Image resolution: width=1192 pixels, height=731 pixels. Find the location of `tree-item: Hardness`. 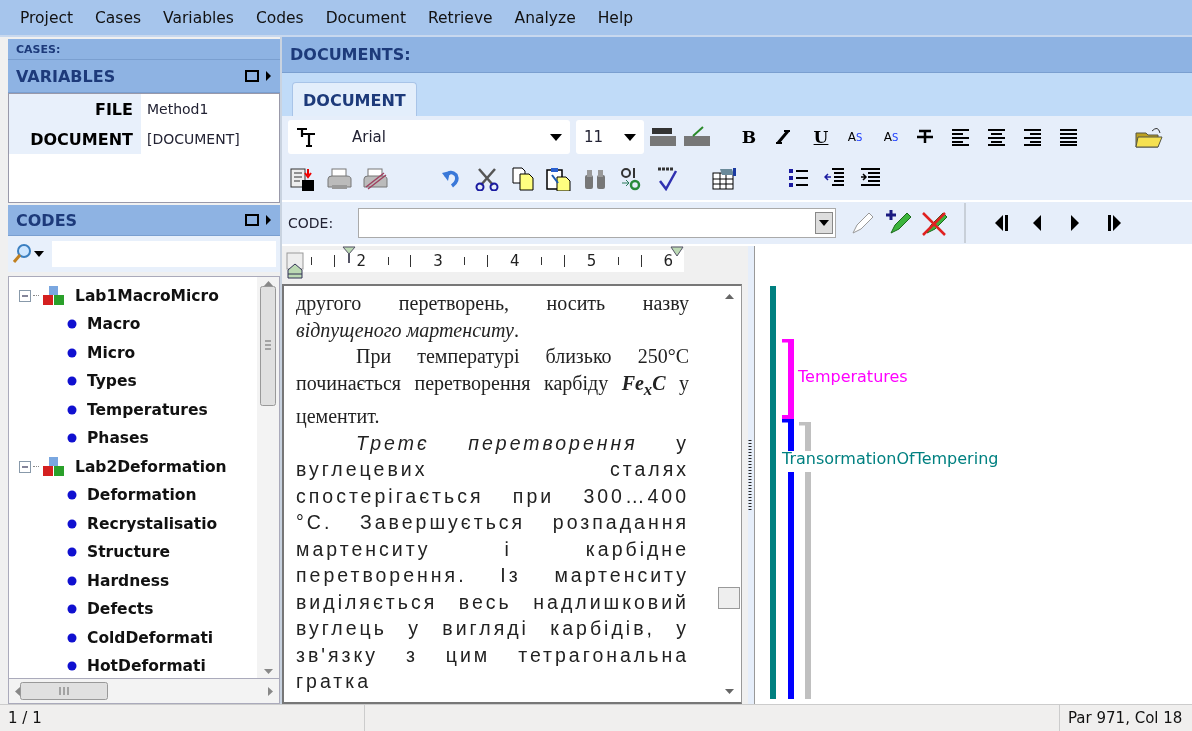

tree-item: Hardness is located at coordinates (128, 580).